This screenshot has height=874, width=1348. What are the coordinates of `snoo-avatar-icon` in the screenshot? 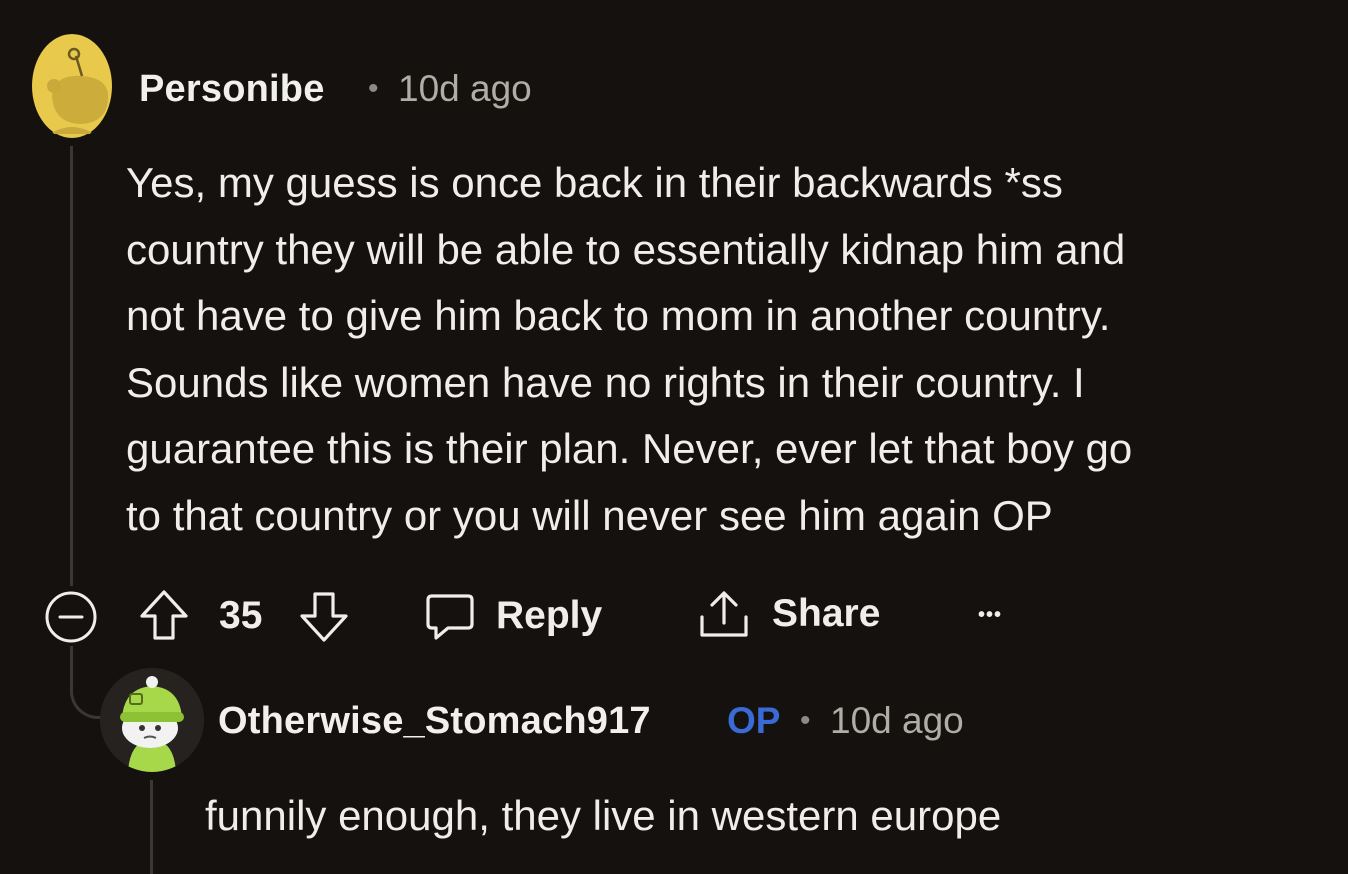 It's located at (72, 86).